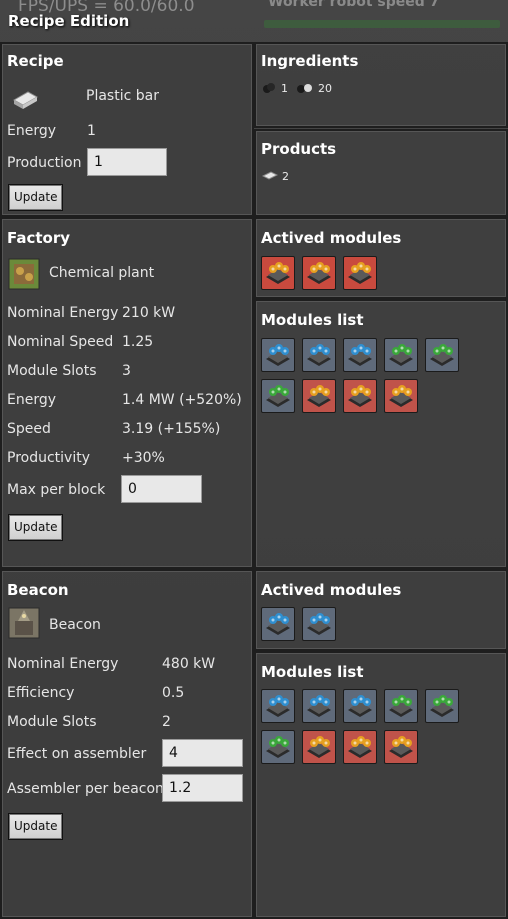 The image size is (508, 919). What do you see at coordinates (299, 149) in the screenshot?
I see `products-heading: Products` at bounding box center [299, 149].